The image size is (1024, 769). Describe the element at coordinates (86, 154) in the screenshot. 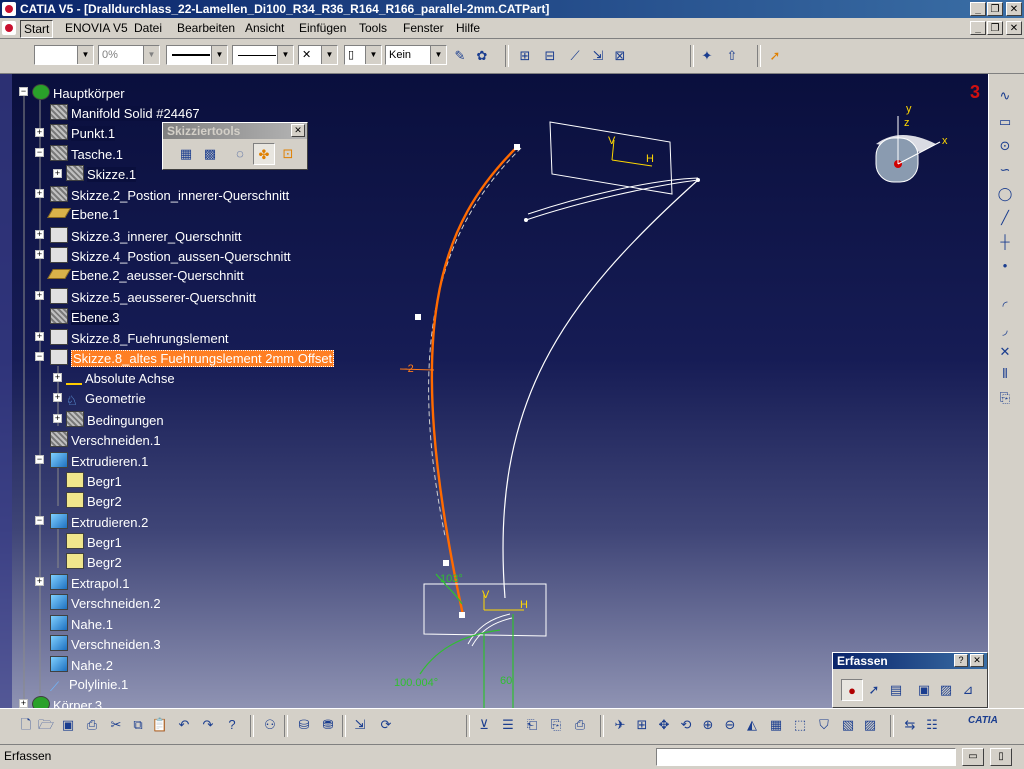

I see `tree-item: Tasche.1` at that location.